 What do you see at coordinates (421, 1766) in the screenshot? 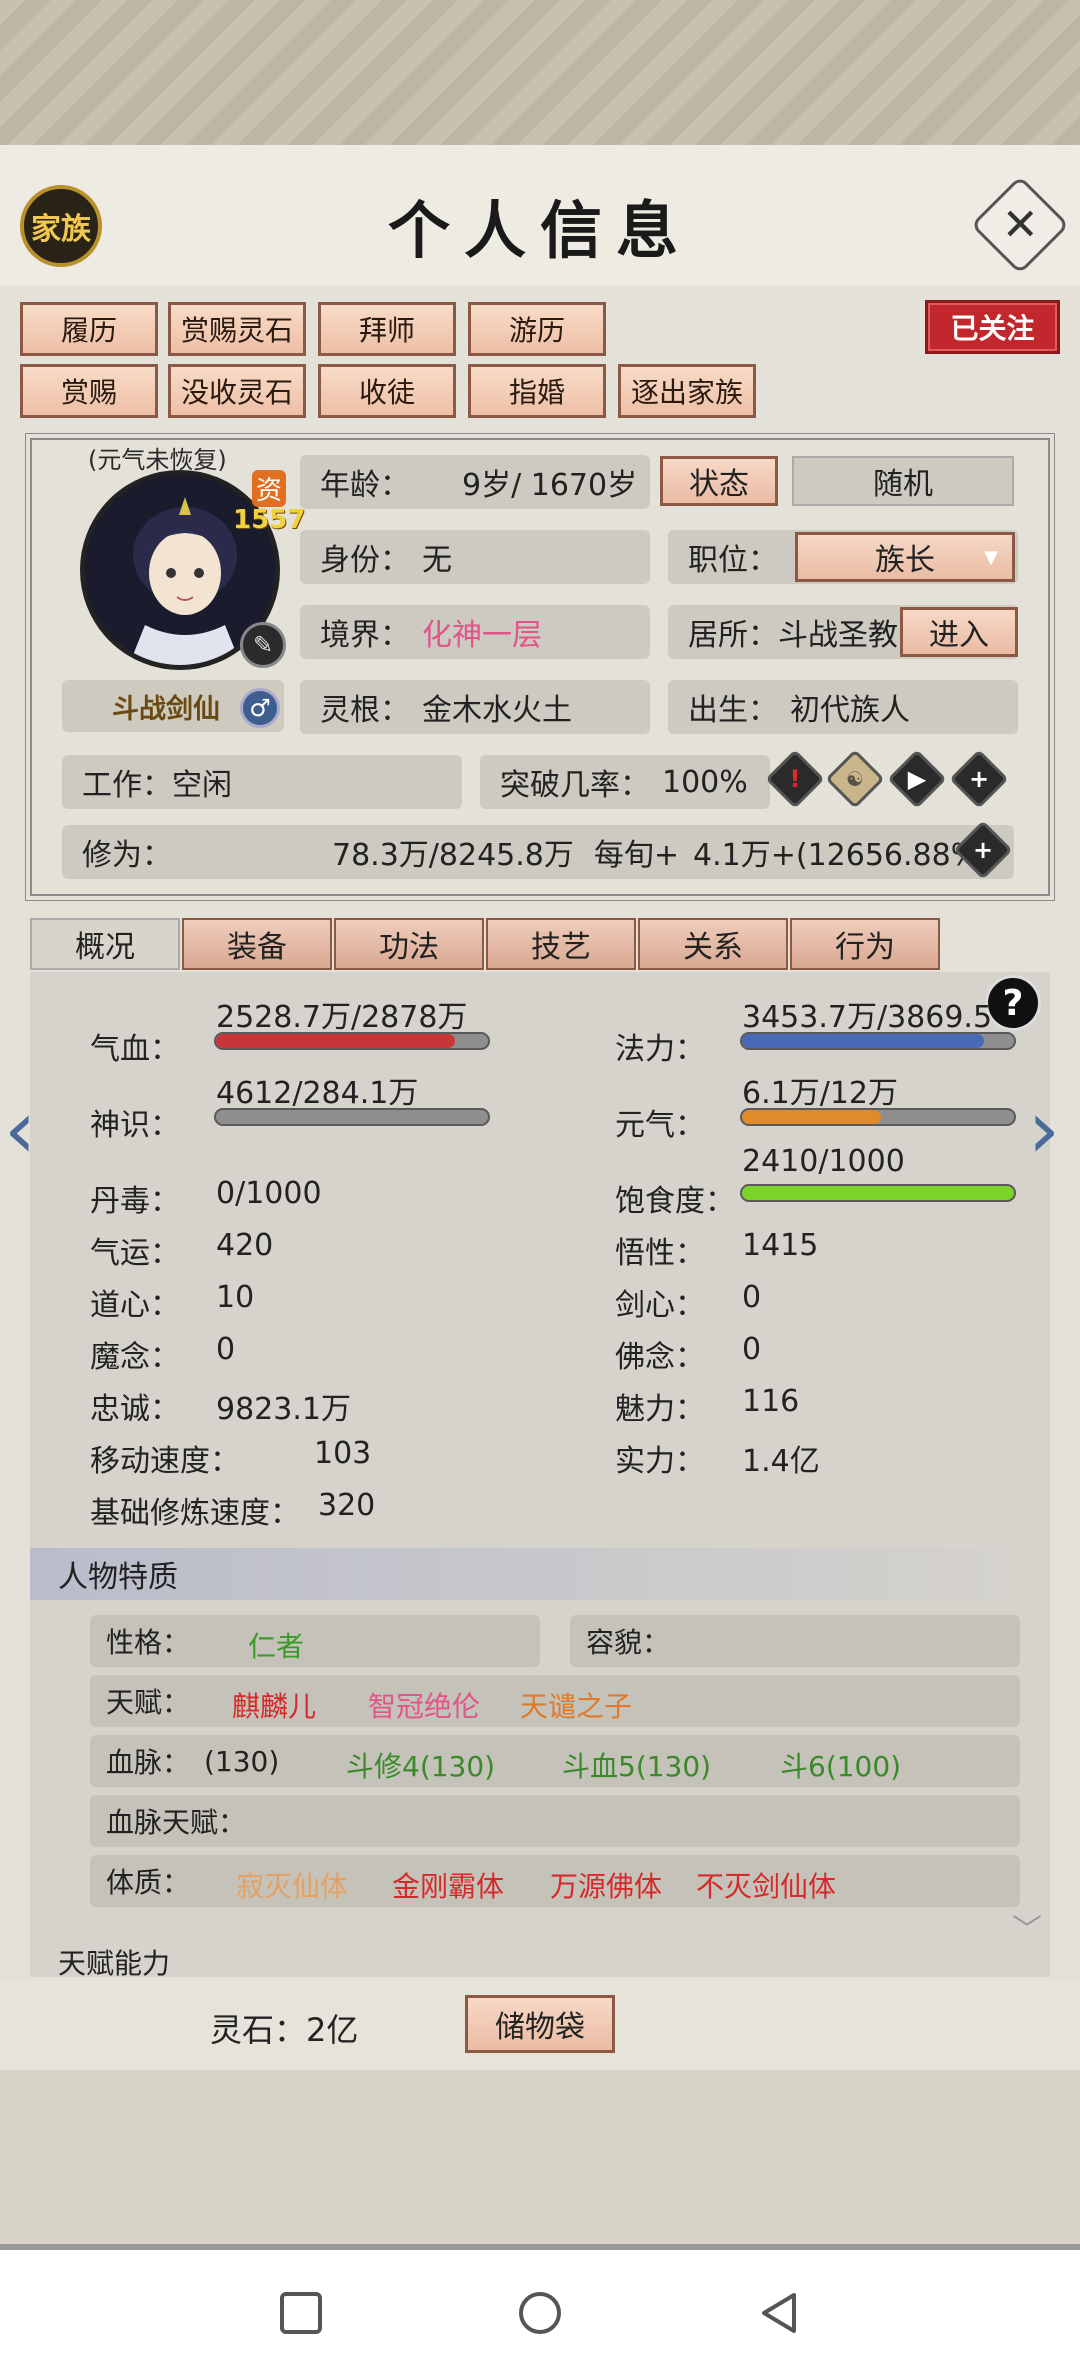
I see `bloodline-item: 斗修4(130)` at bounding box center [421, 1766].